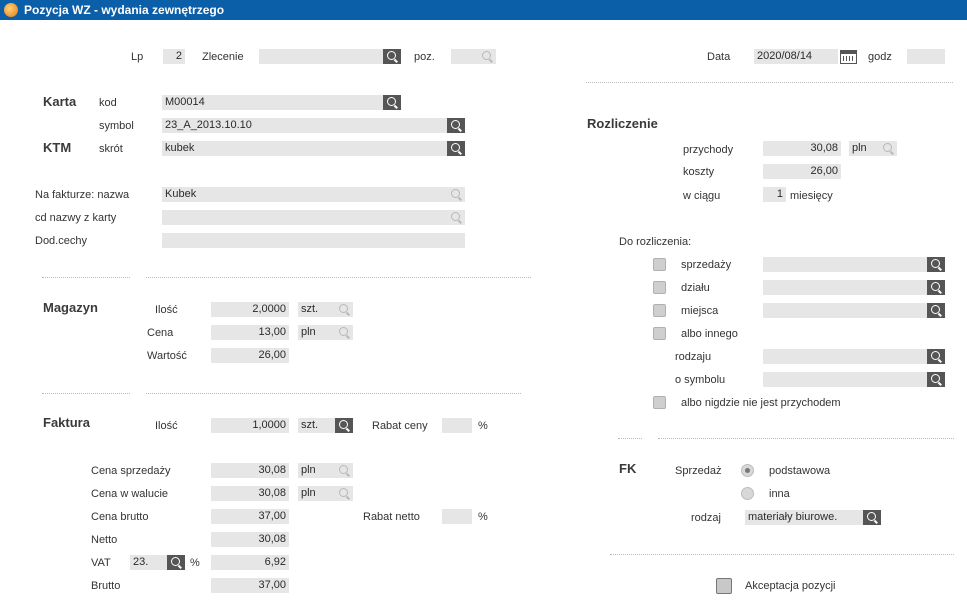 This screenshot has height=613, width=967. I want to click on koszty-field: 26,00, so click(802, 171).